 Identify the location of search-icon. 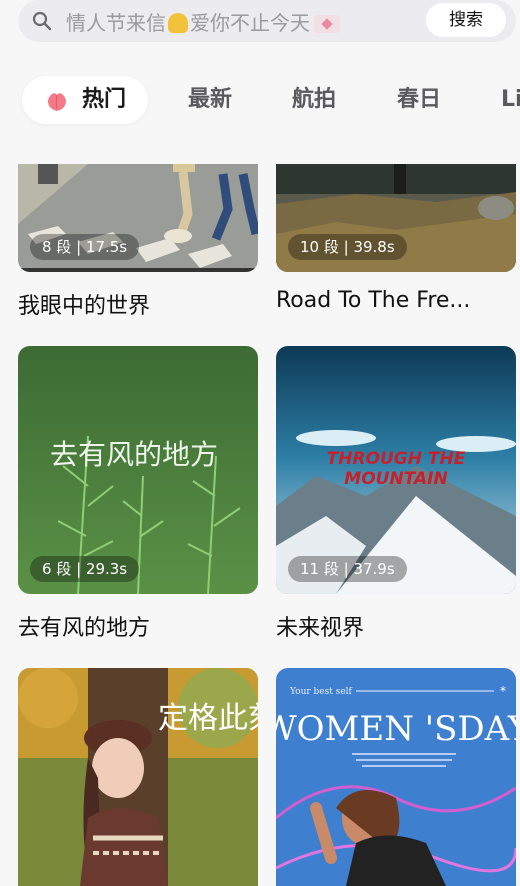
(42, 21).